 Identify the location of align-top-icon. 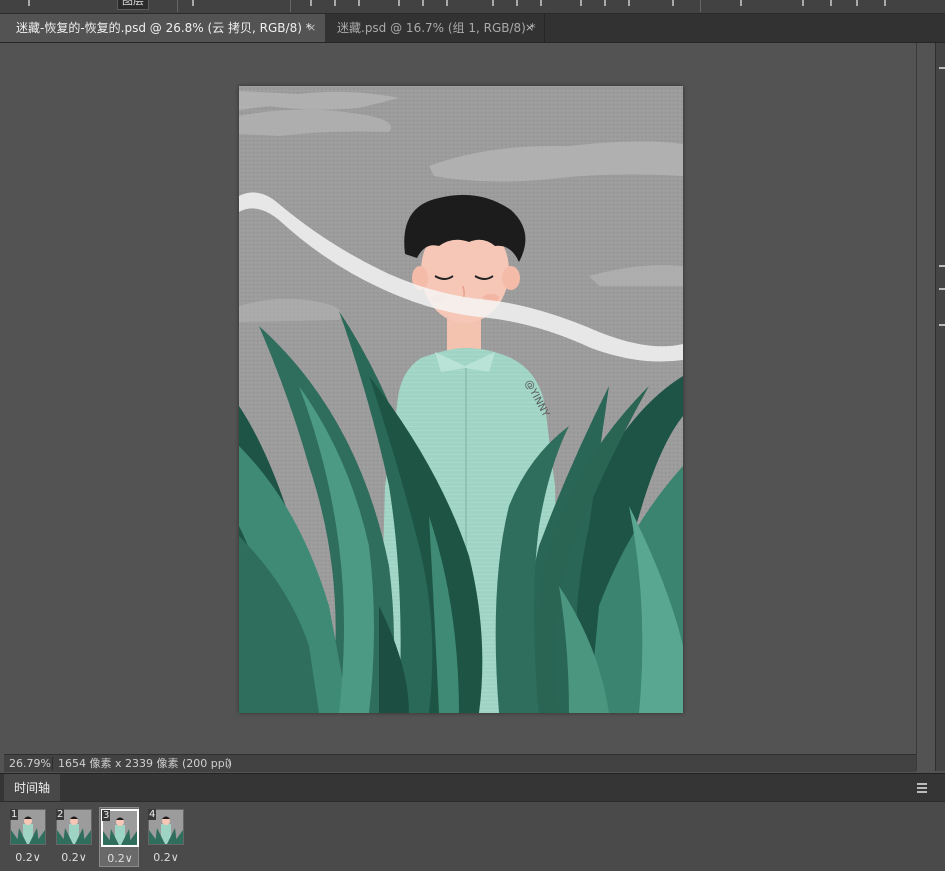
(311, 4).